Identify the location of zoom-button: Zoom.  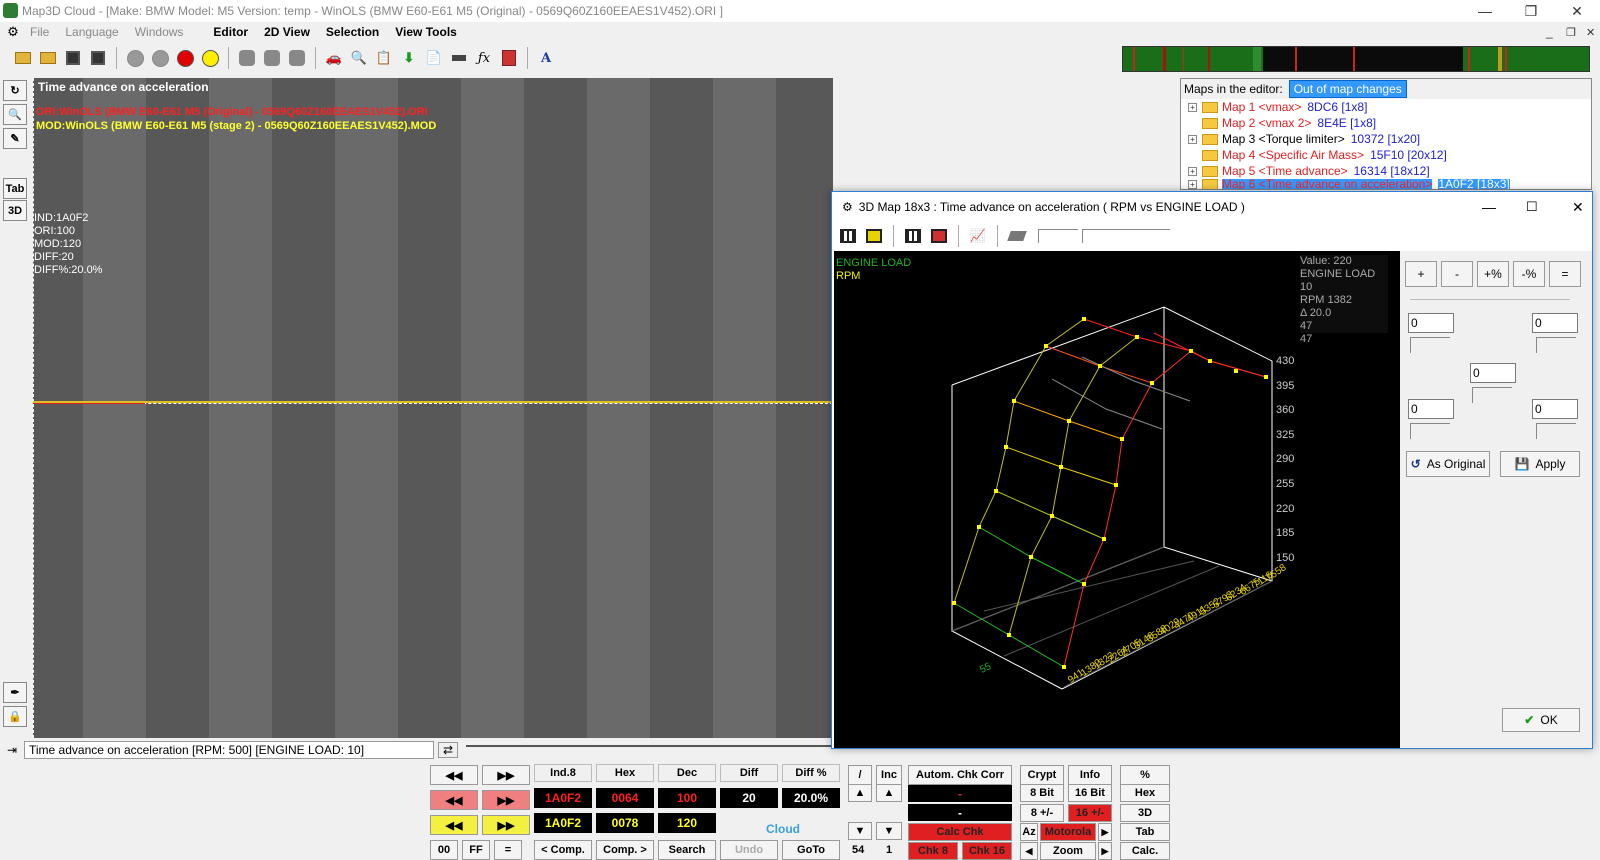
(1068, 851).